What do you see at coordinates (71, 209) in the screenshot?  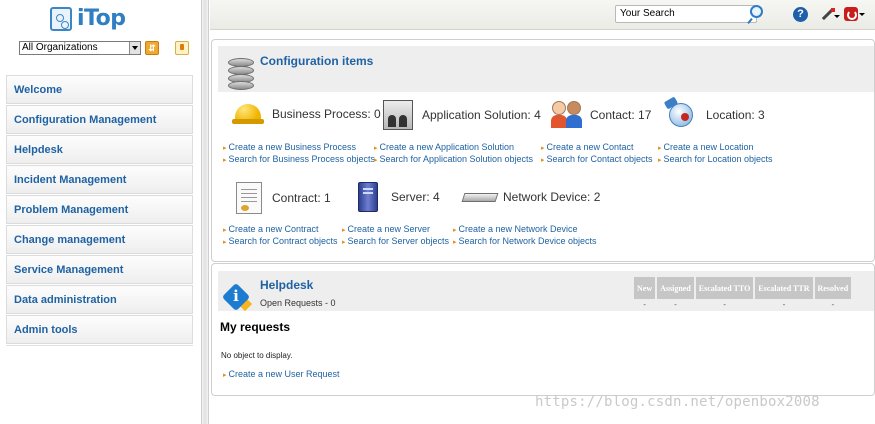 I see `menu-item-label: Problem Management` at bounding box center [71, 209].